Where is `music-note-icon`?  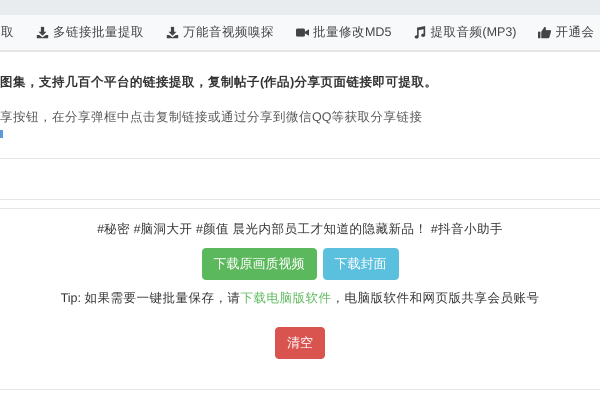 music-note-icon is located at coordinates (419, 32).